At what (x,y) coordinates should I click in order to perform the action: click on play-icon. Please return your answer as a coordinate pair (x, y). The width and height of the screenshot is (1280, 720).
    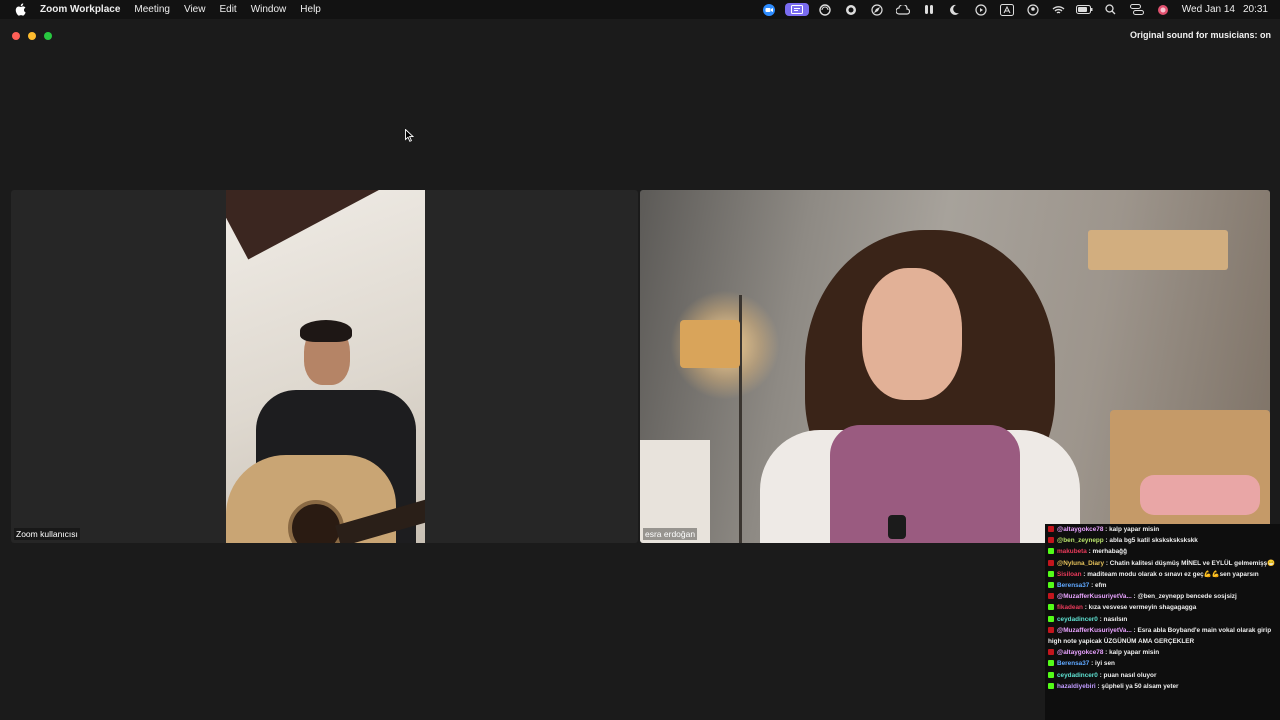
    Looking at the image, I should click on (981, 9).